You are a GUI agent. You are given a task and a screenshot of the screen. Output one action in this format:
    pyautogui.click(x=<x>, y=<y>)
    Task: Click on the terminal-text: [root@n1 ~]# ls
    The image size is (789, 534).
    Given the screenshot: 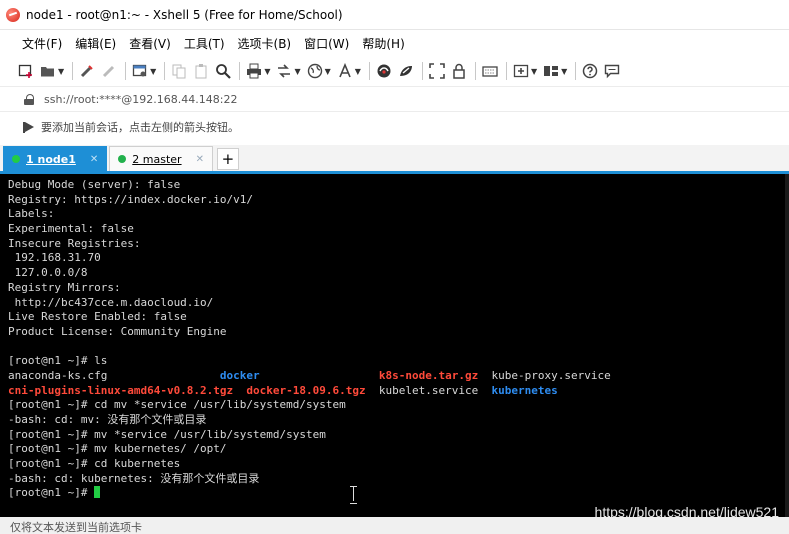 What is the action you would take?
    pyautogui.click(x=58, y=361)
    